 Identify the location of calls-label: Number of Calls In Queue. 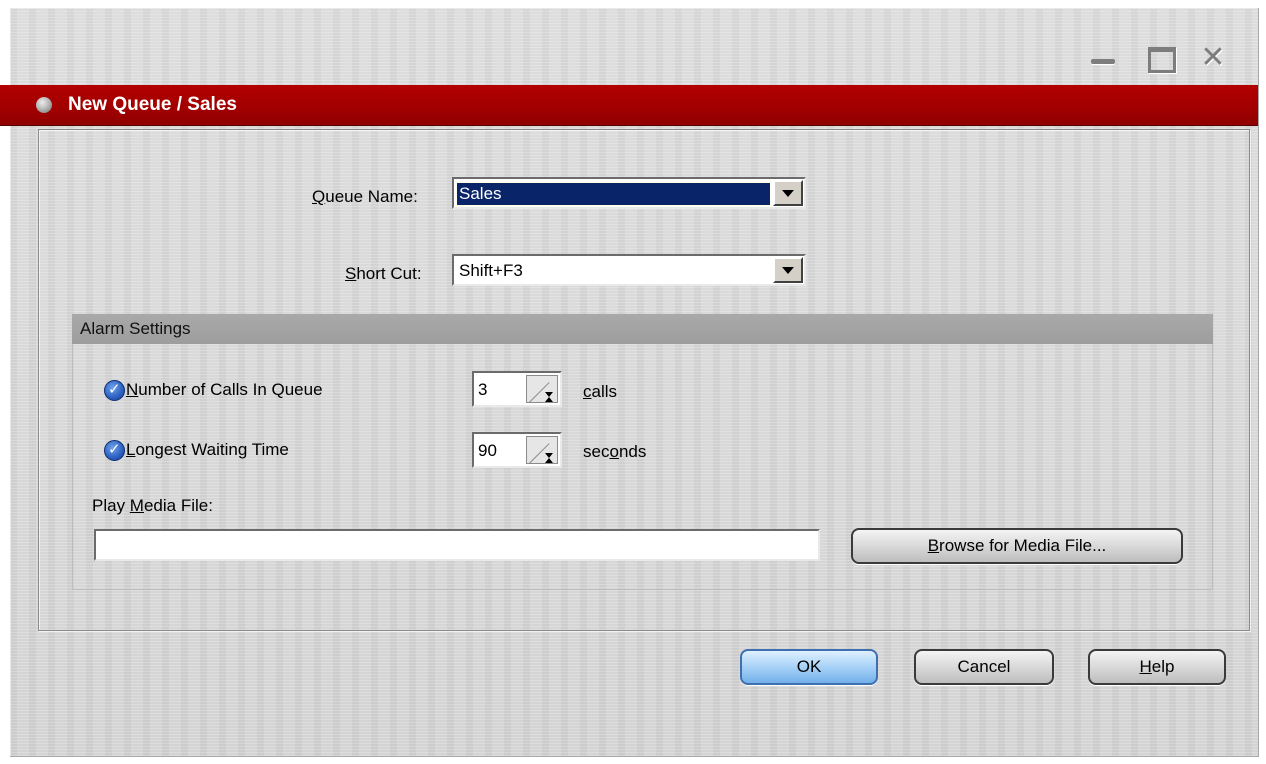
(224, 390).